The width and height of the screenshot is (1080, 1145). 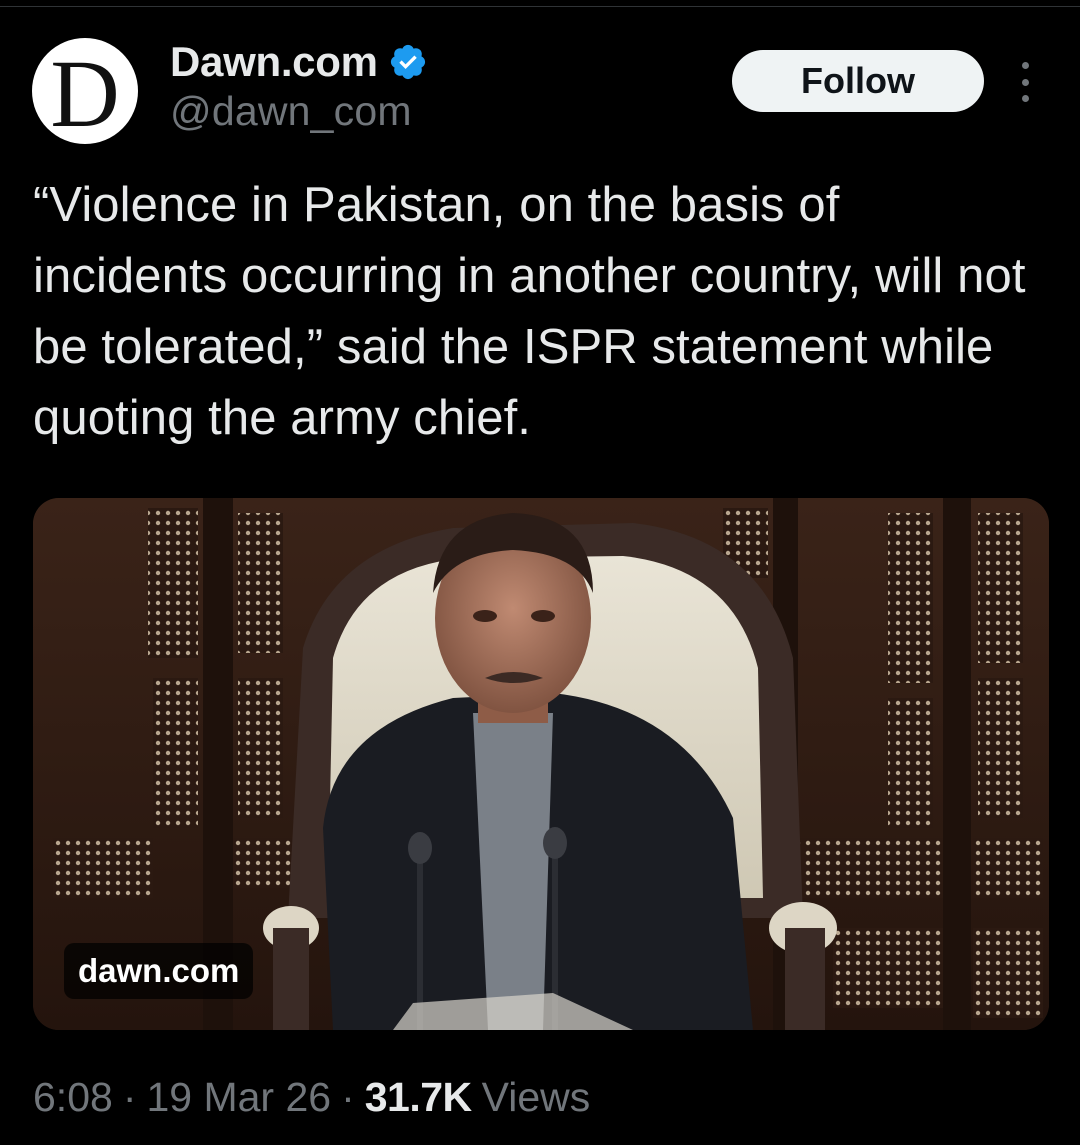 I want to click on tweet-meta-row: 6:08 · 19 Mar 26 · 31.7K Views, so click(x=311, y=1097).